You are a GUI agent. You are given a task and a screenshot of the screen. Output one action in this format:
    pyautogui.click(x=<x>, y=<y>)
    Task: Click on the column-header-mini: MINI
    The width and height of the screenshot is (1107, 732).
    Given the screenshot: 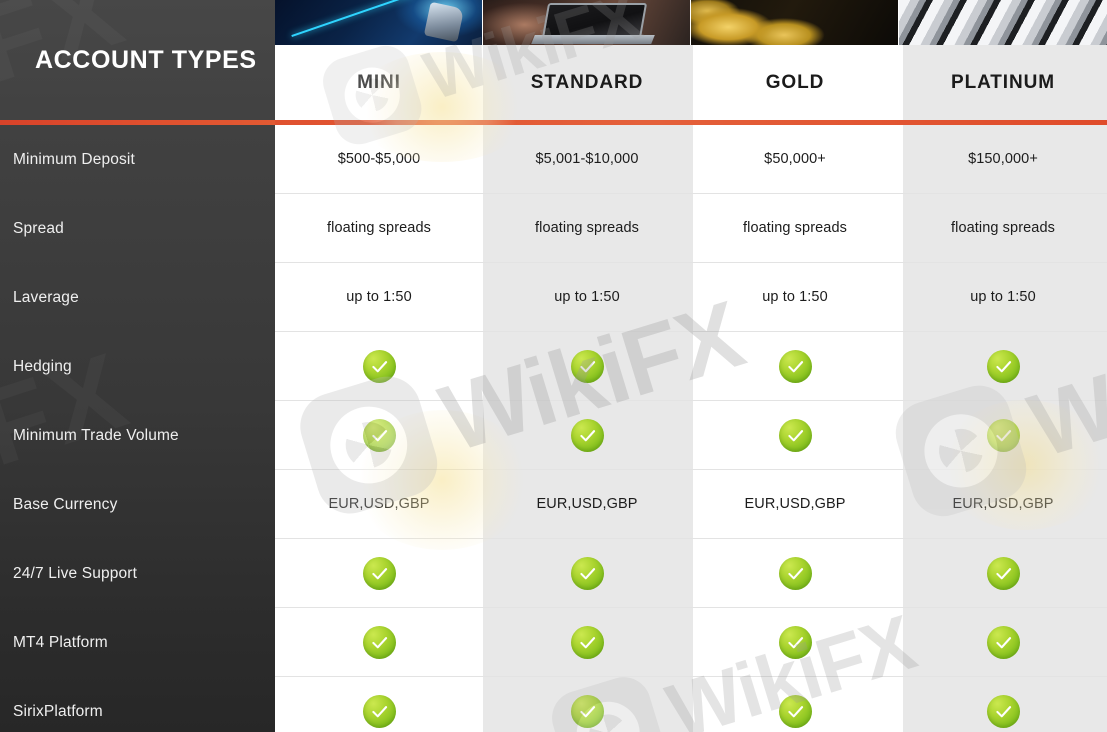 What is the action you would take?
    pyautogui.click(x=379, y=60)
    